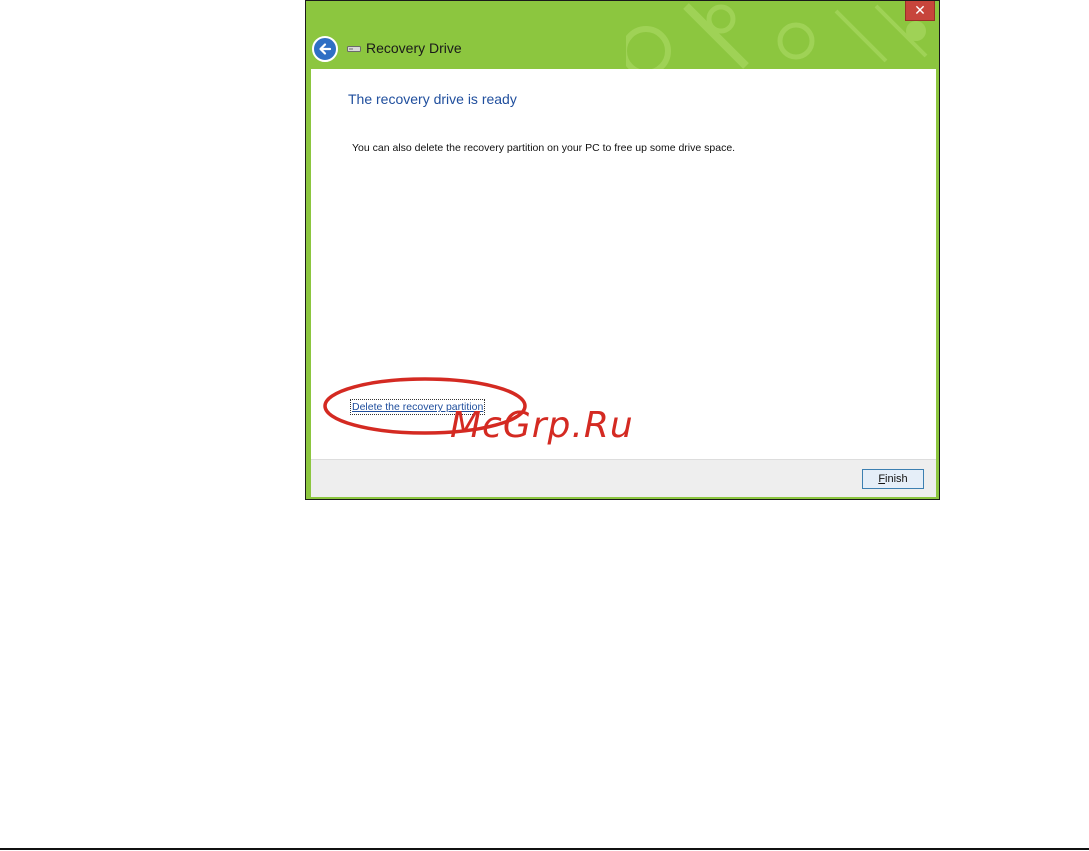 The width and height of the screenshot is (1089, 851). Describe the element at coordinates (414, 48) in the screenshot. I see `window-title: Recovery Drive` at that location.